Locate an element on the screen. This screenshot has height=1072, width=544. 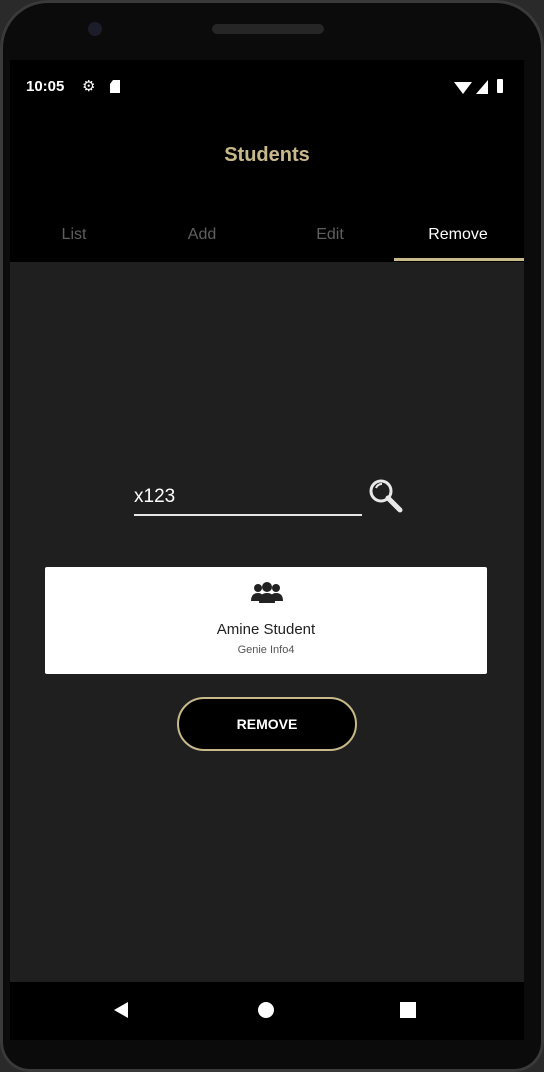
search-bar is located at coordinates (274, 496).